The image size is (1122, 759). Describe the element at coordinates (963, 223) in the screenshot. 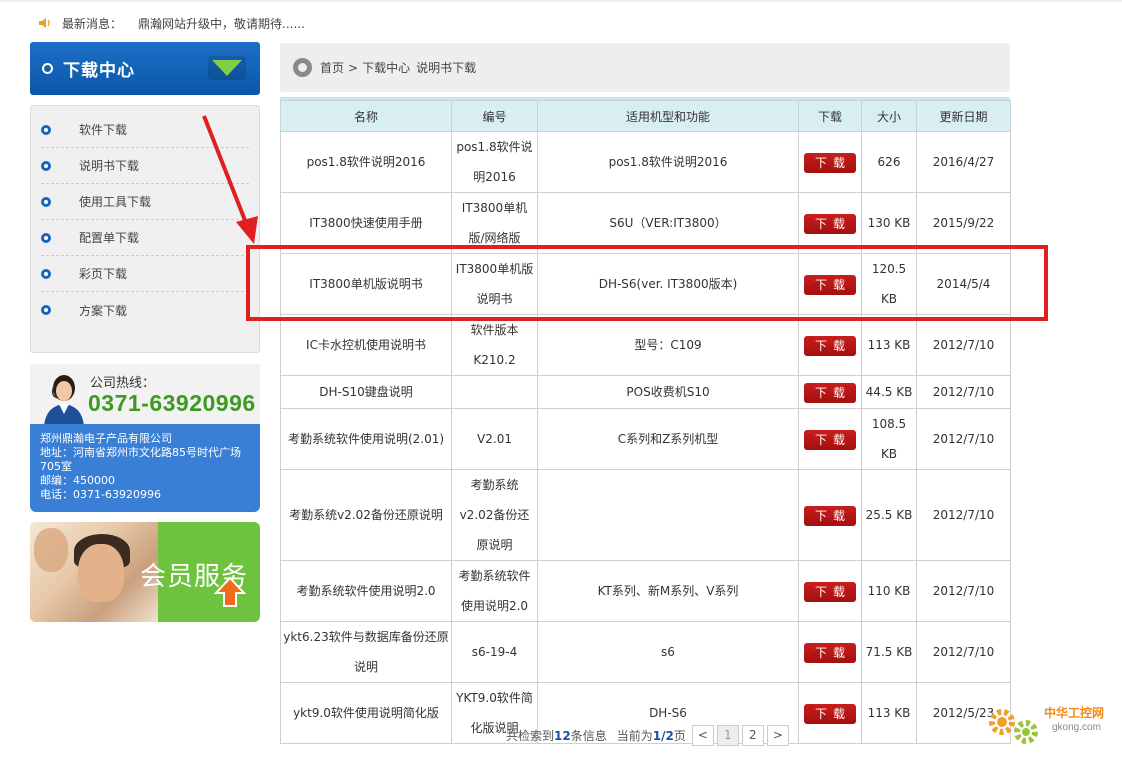

I see `cell-date: 2015/9/22` at that location.